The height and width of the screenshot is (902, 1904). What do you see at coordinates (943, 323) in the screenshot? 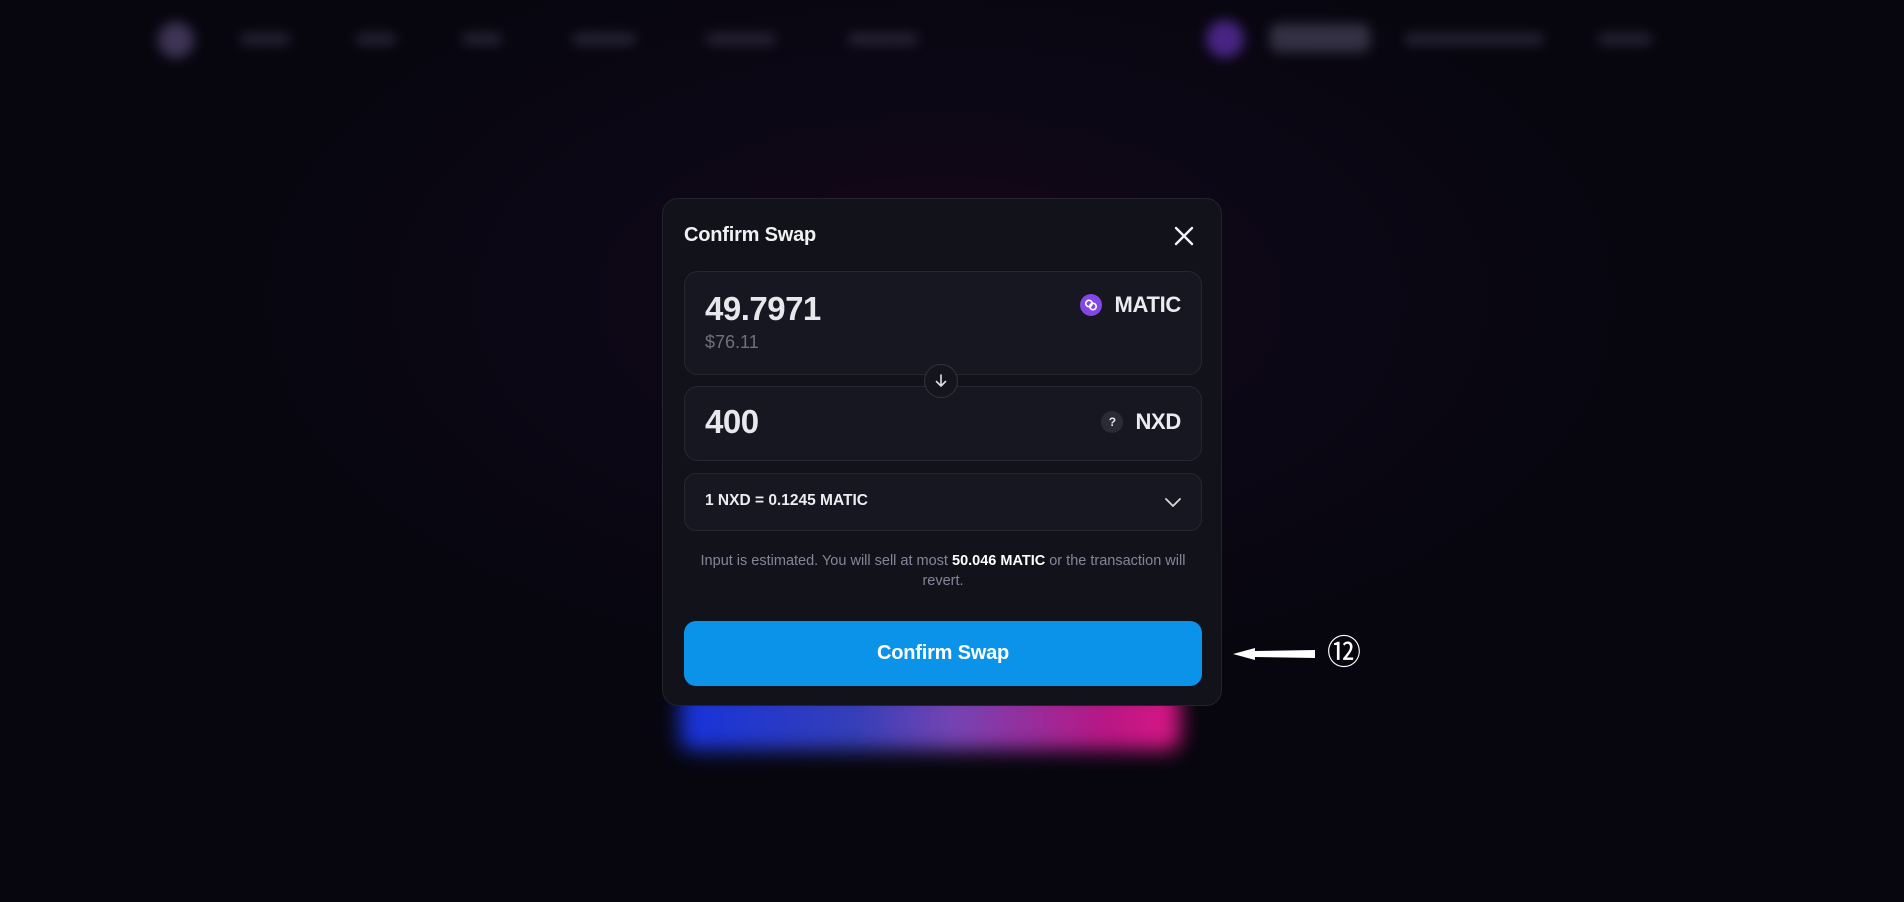
I see `input-token-panel: 49.7971 $76.11 MATIC` at bounding box center [943, 323].